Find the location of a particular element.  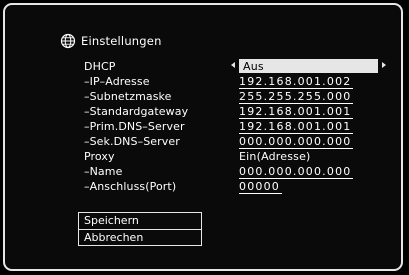

page-header: Einstellungen is located at coordinates (111, 41).